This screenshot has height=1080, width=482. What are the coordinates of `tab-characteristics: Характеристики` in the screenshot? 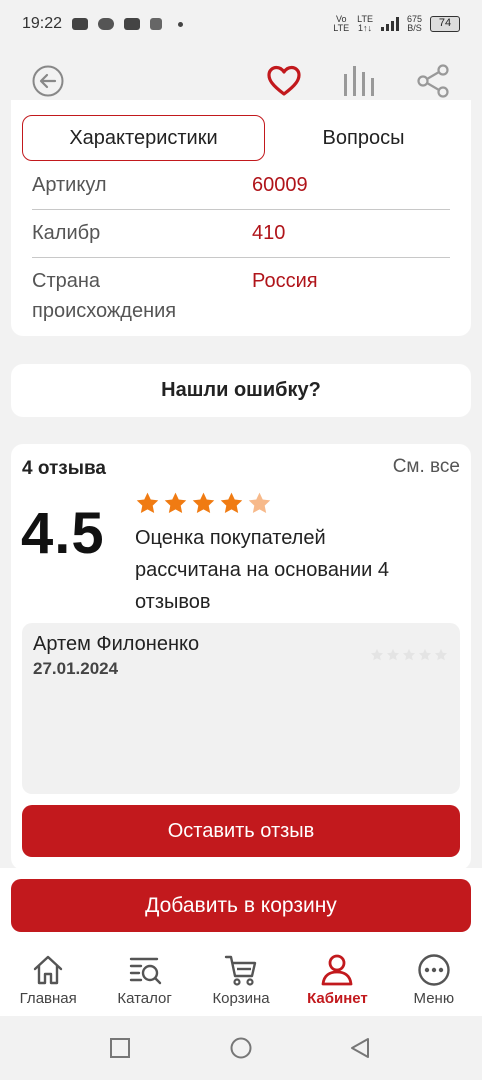 It's located at (143, 138).